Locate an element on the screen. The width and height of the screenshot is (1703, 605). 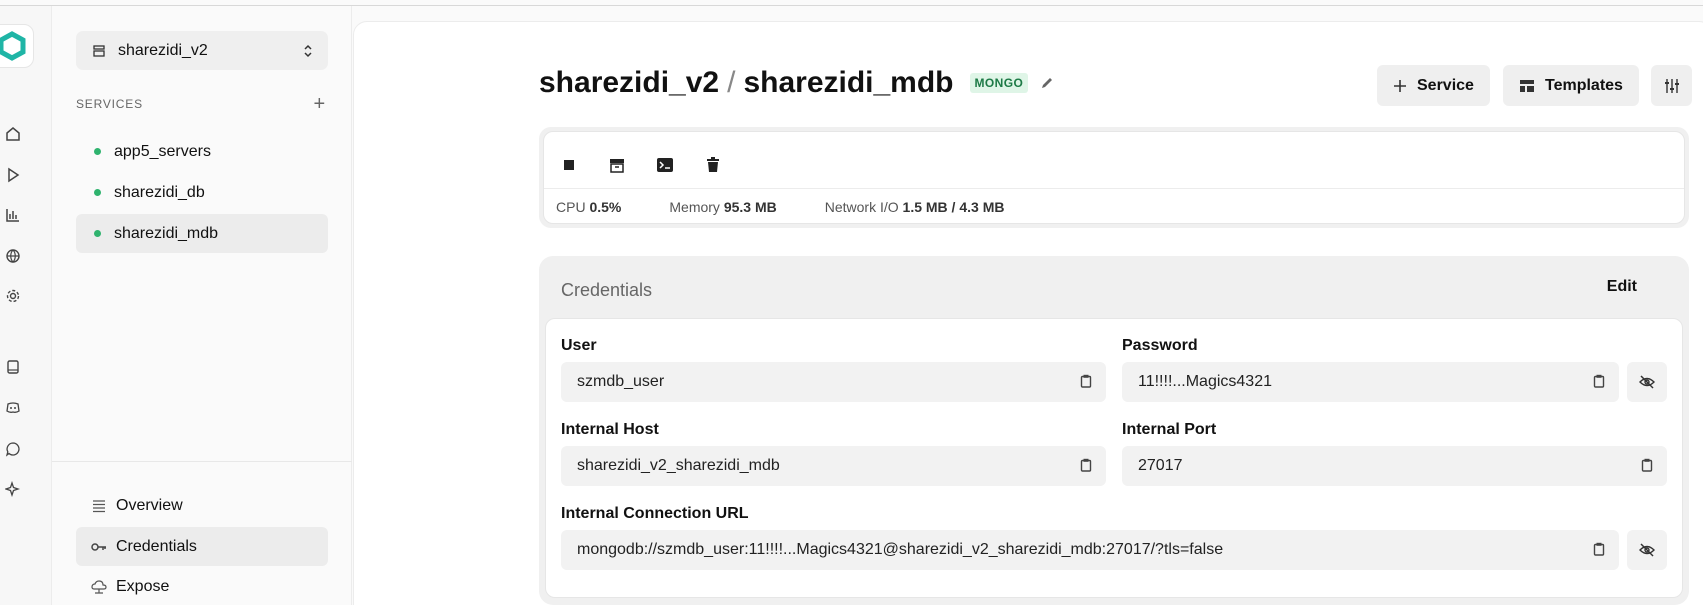
chevron-updown-icon is located at coordinates (308, 51).